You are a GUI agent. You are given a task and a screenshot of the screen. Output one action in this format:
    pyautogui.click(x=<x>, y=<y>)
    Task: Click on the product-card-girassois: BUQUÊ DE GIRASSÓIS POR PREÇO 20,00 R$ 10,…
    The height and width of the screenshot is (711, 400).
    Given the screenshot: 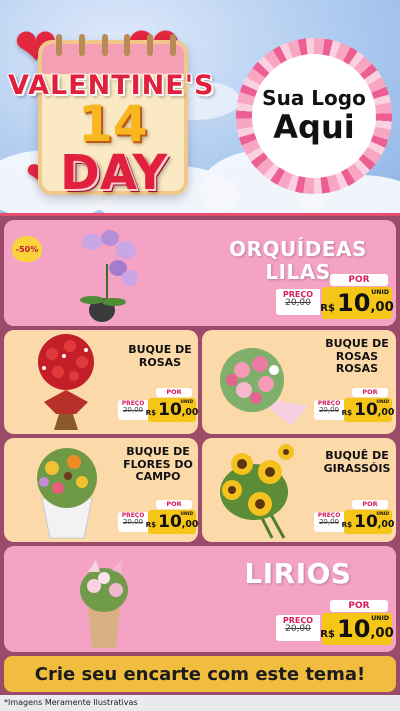 What is the action you would take?
    pyautogui.click(x=299, y=490)
    